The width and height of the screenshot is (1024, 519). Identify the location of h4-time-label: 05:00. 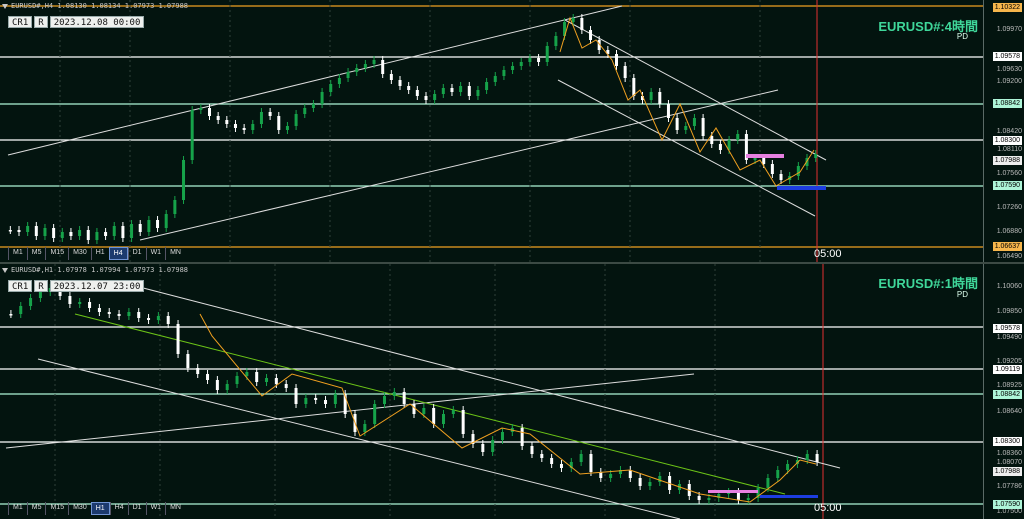
(828, 254).